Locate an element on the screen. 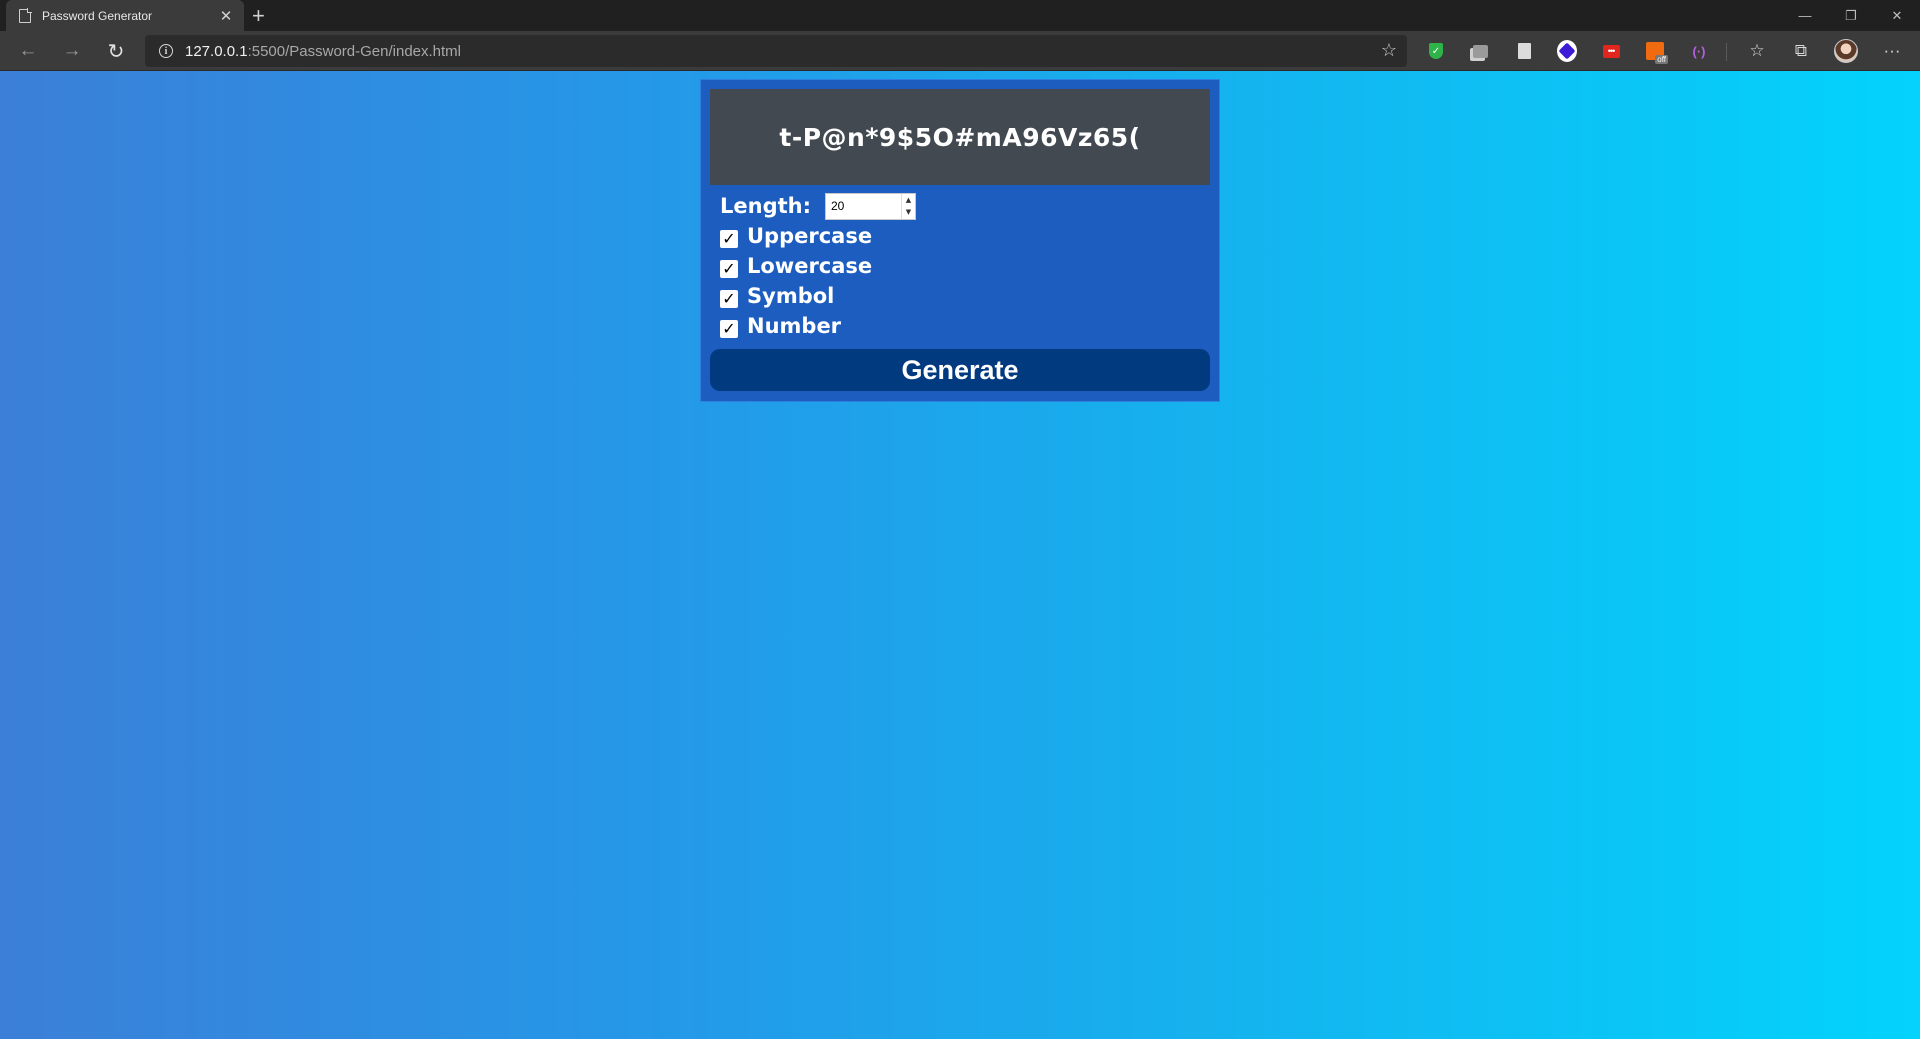  length-value: 20 is located at coordinates (863, 206).